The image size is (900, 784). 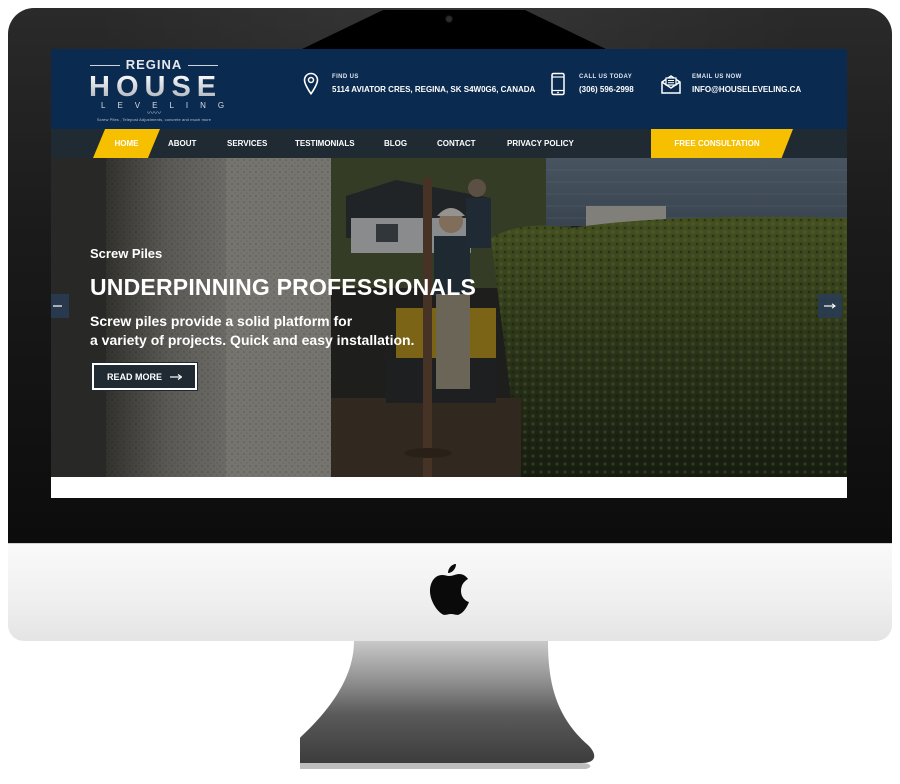 I want to click on logo-house: HOUSE, so click(x=156, y=87).